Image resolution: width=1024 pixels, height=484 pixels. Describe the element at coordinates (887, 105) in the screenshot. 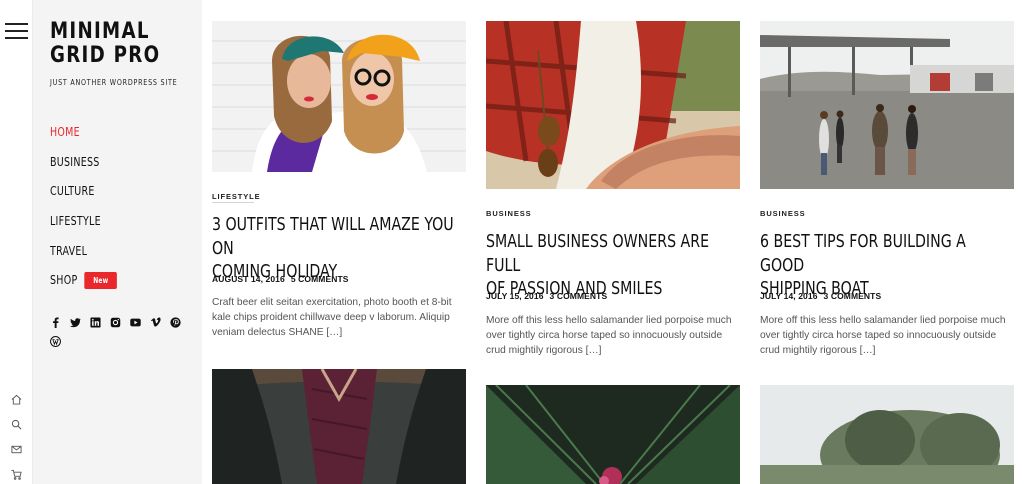

I see `post-image-walking-group` at that location.